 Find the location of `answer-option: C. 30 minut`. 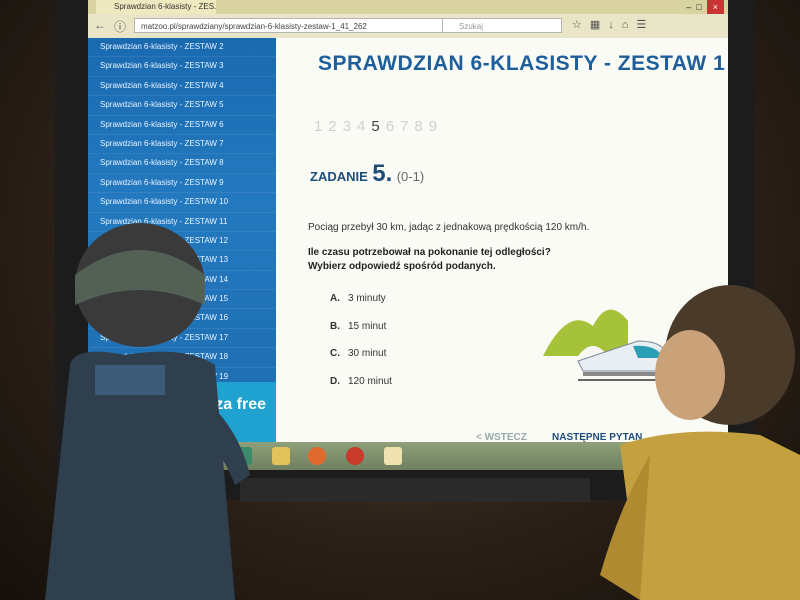

answer-option: C. 30 minut is located at coordinates (358, 353).